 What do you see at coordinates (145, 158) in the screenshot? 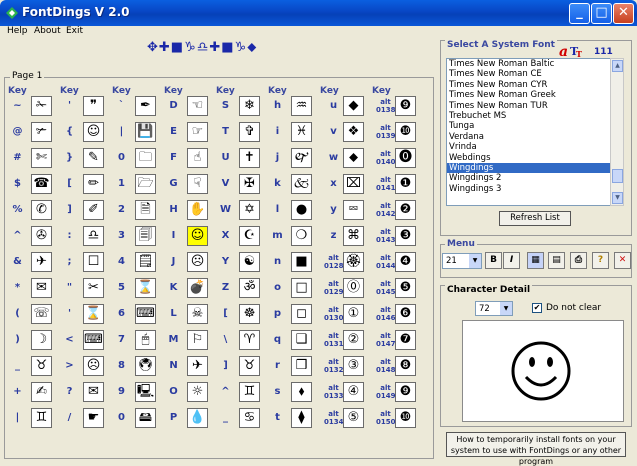
I see `glyph-cell: 🗀` at bounding box center [145, 158].